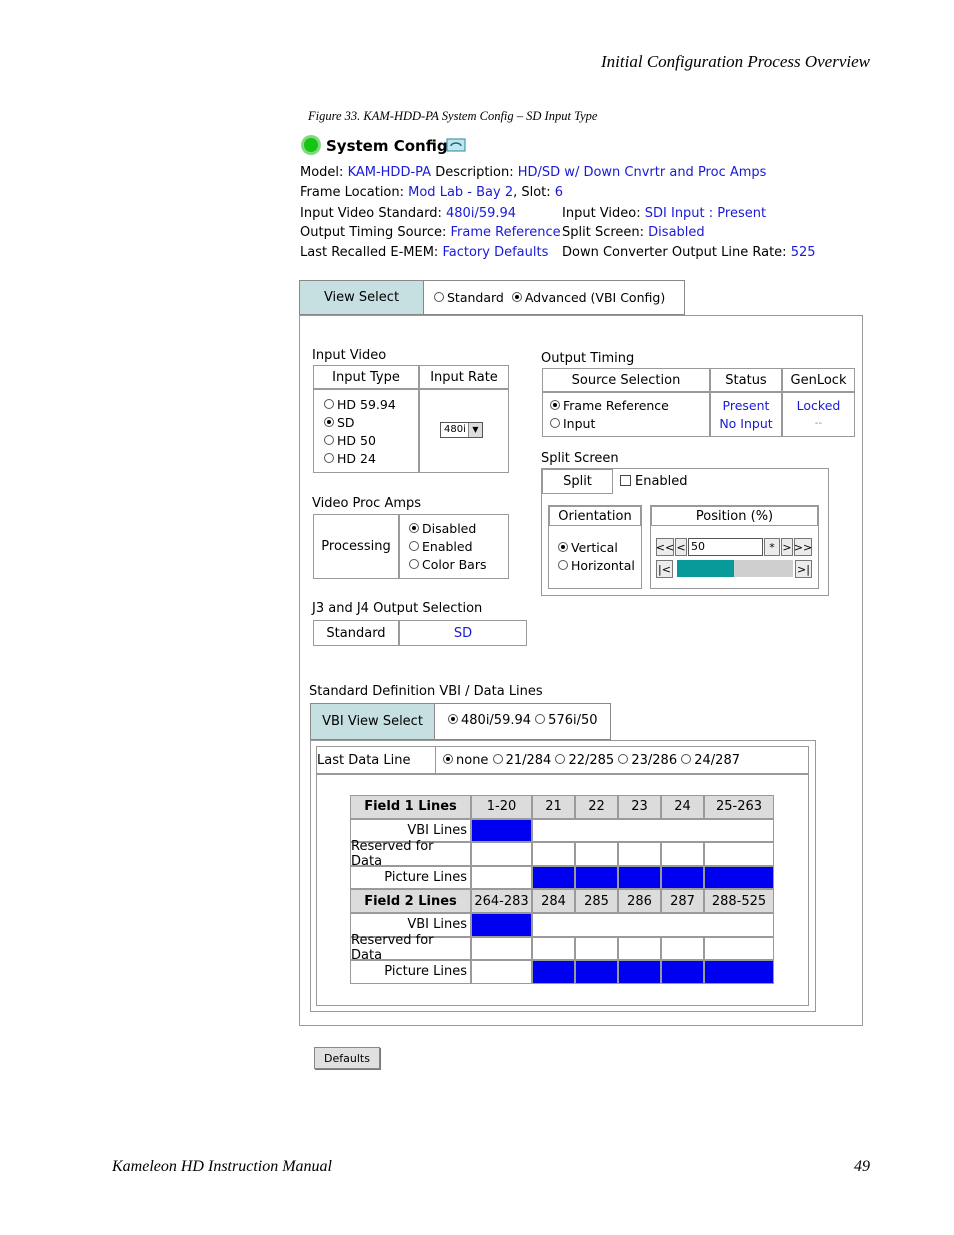 The width and height of the screenshot is (954, 1235). I want to click on position-max-button: >|, so click(803, 569).